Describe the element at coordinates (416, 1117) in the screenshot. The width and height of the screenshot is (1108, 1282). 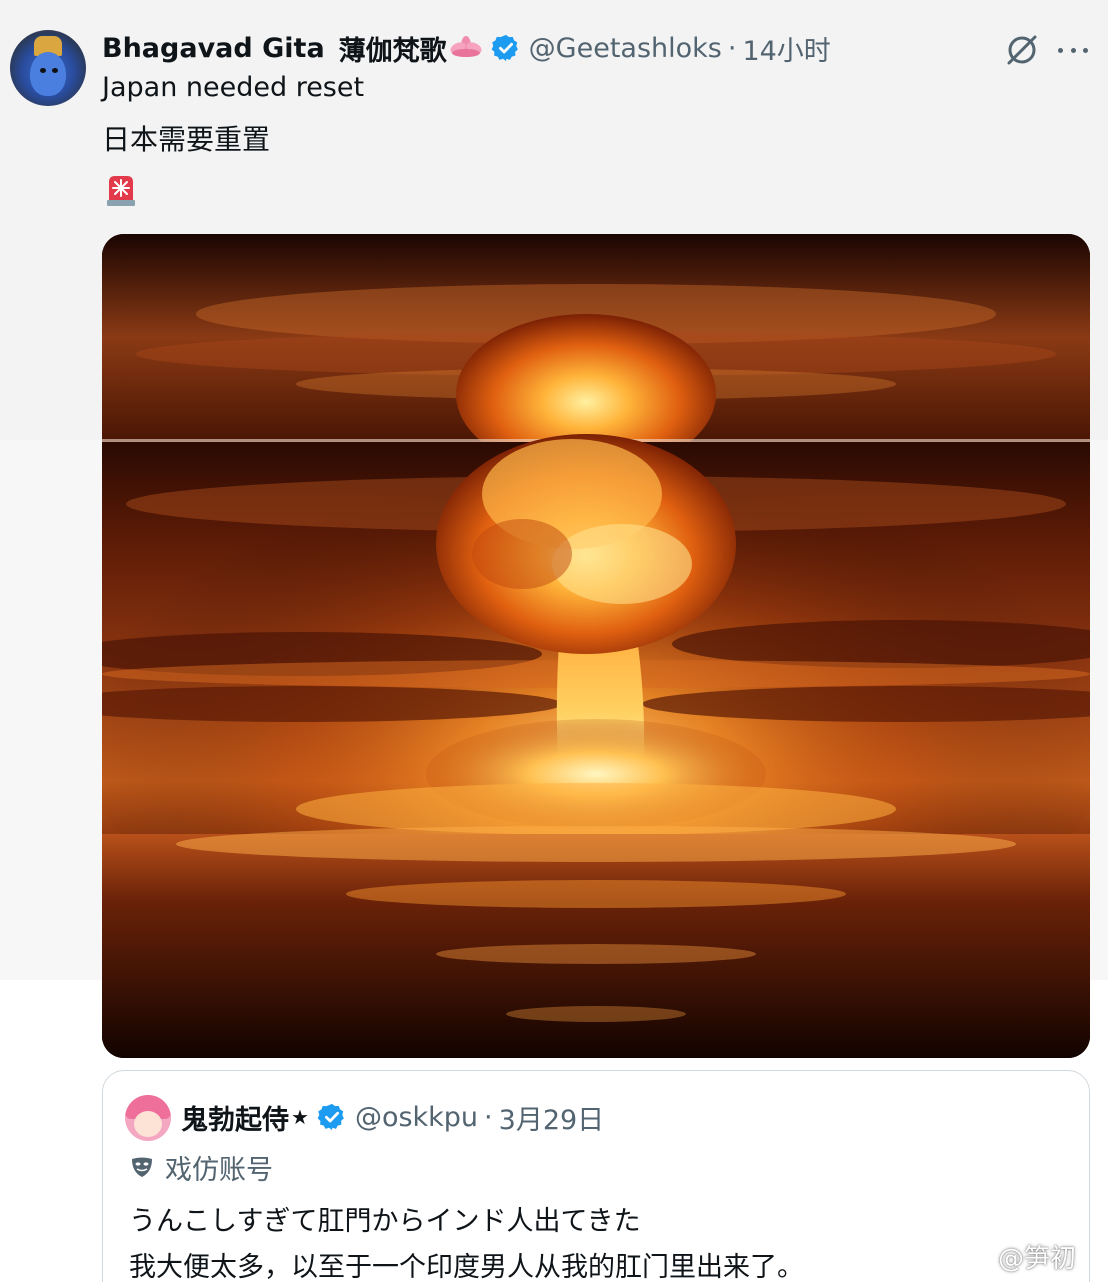
I see `quoted-author-handle: @oskkpu` at that location.